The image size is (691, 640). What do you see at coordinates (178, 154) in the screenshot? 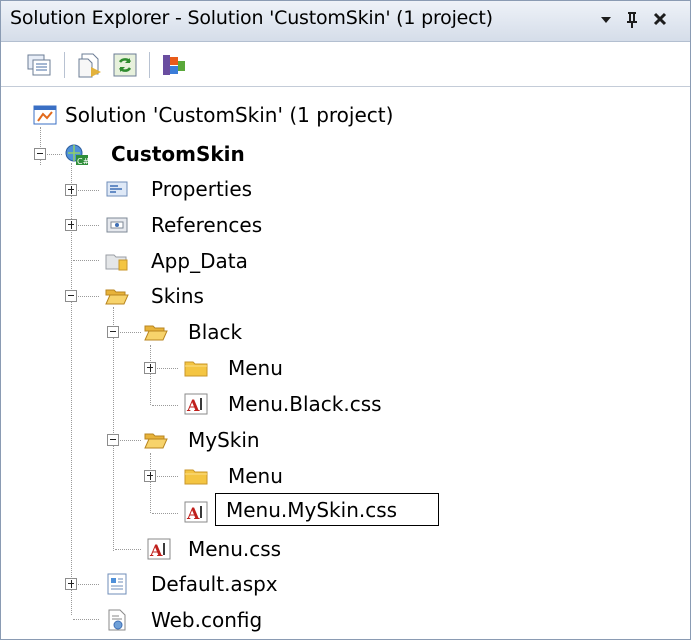
I see `tree-item-label: CustomSkin` at bounding box center [178, 154].